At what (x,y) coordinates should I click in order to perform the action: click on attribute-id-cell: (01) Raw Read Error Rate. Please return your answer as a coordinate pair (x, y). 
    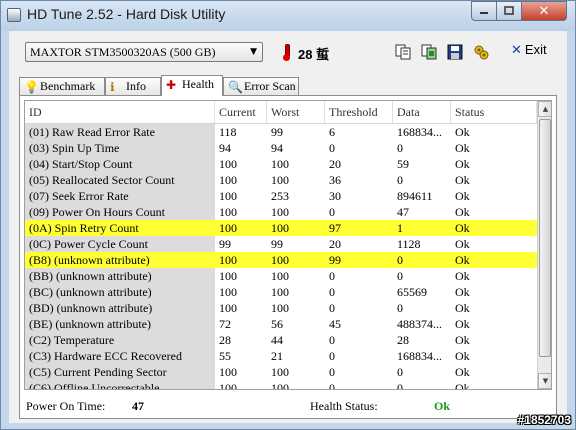
    Looking at the image, I should click on (120, 132).